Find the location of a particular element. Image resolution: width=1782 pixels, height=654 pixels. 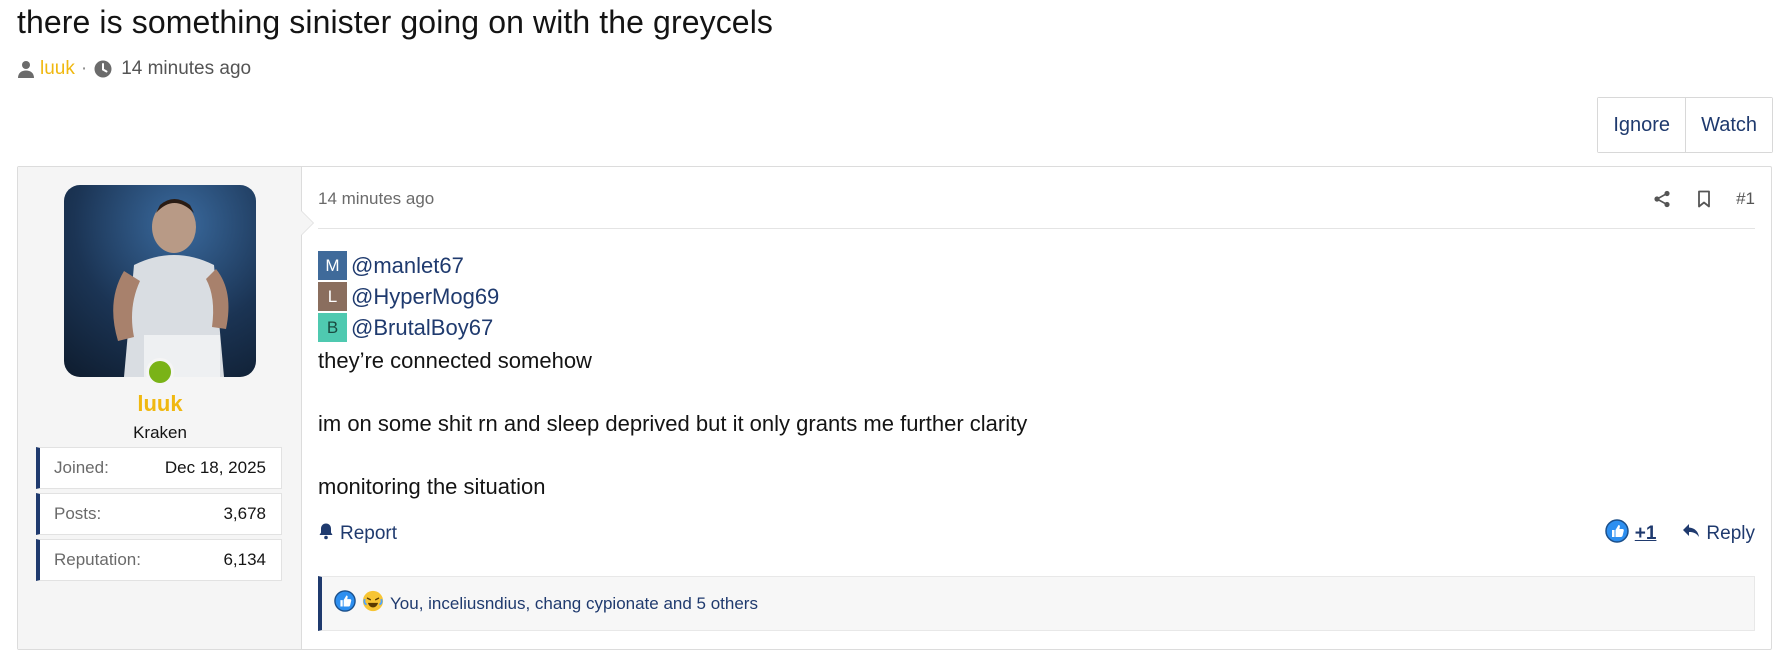

user-stat-joined: Joined: Dec 18, 2025 is located at coordinates (159, 468).